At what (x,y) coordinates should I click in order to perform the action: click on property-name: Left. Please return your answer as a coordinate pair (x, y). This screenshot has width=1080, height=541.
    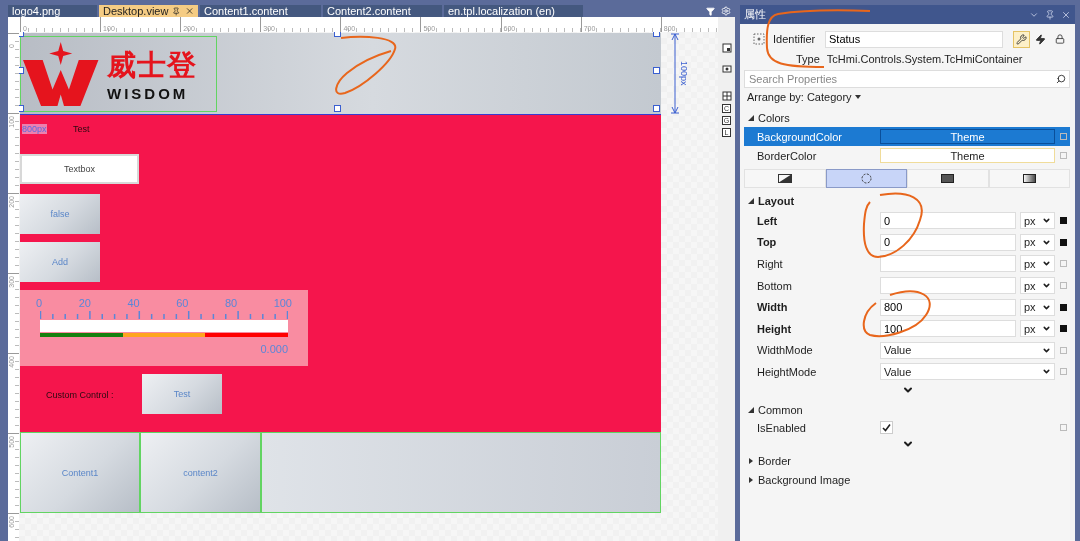
    Looking at the image, I should click on (768, 220).